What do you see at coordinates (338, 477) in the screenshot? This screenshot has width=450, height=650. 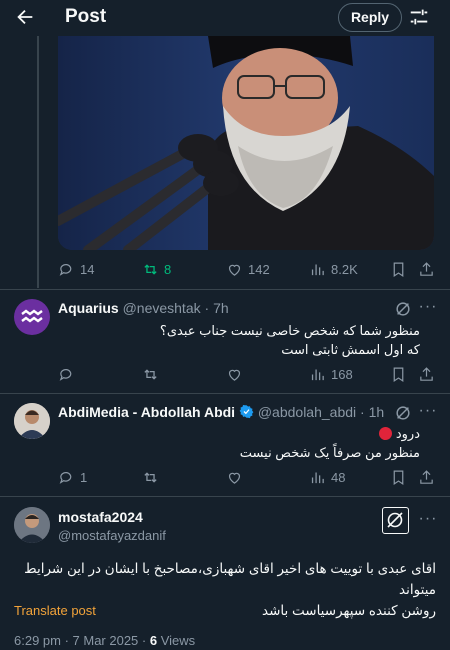 I see `views-count: 48` at bounding box center [338, 477].